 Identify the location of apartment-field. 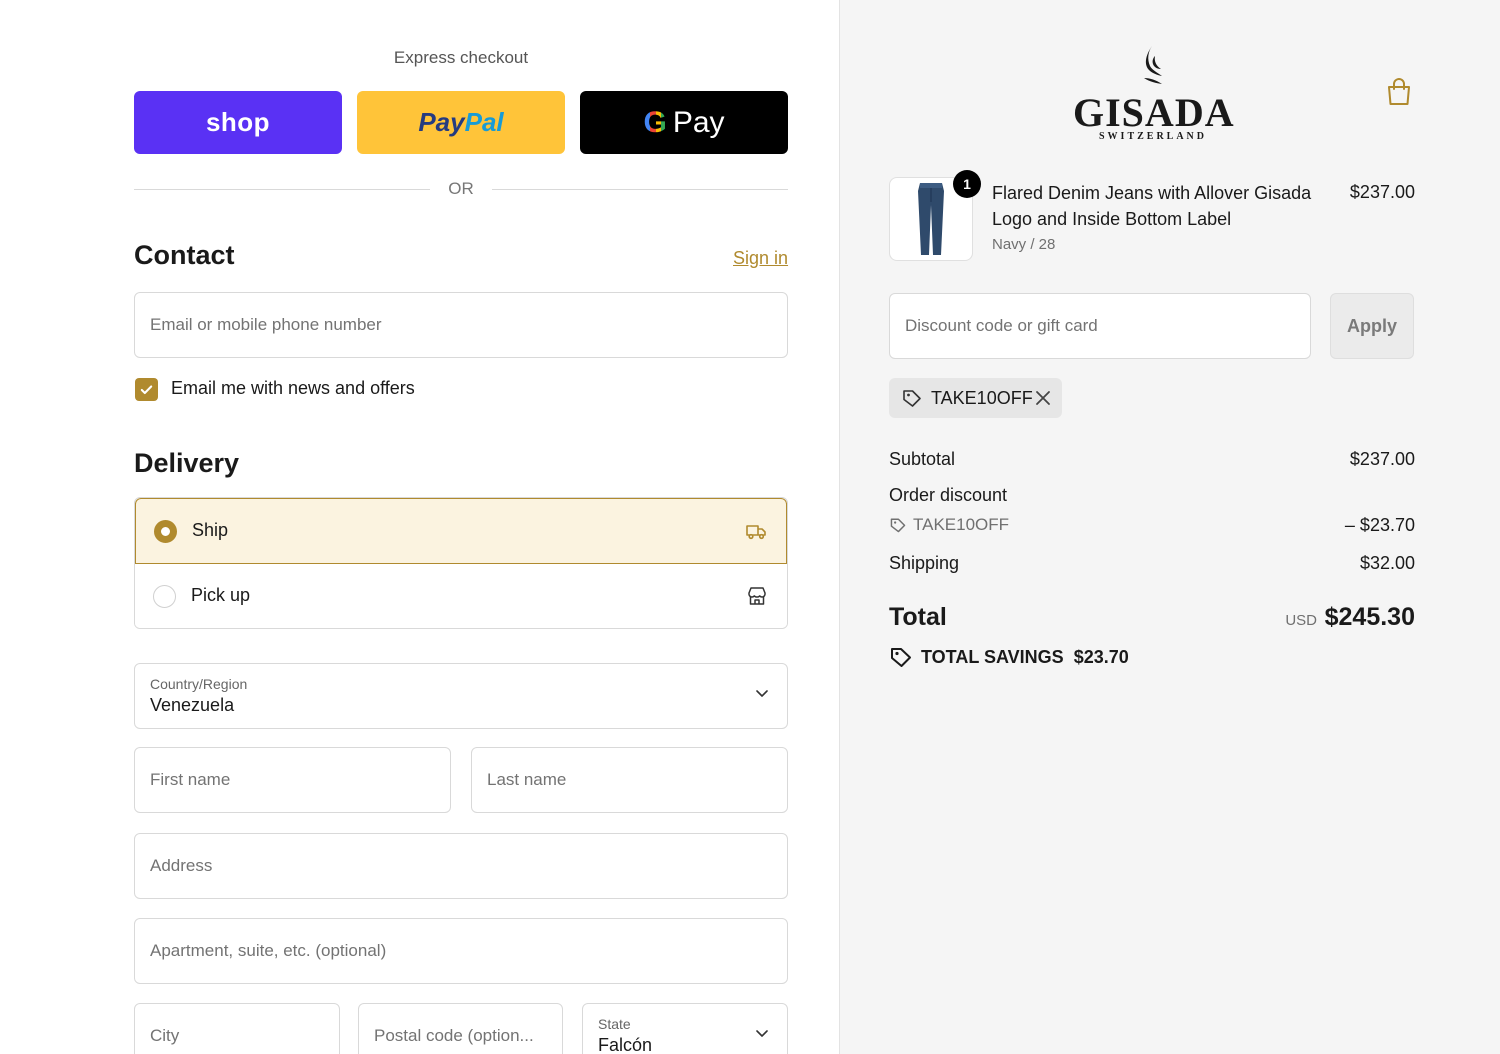
(461, 951).